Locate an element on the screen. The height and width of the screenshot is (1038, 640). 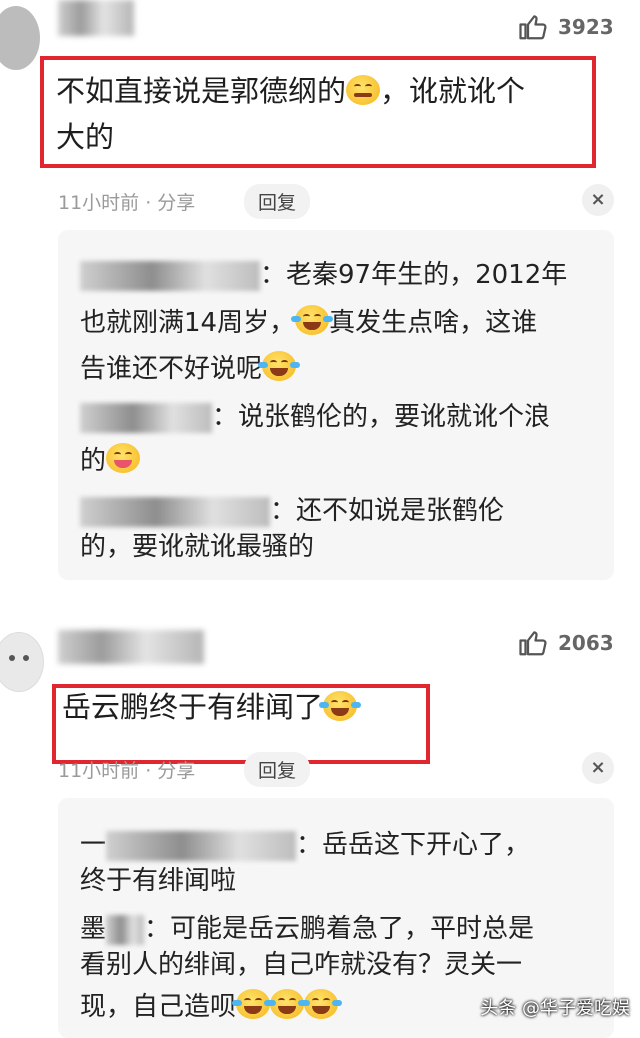
like-button: 3923 is located at coordinates (566, 27).